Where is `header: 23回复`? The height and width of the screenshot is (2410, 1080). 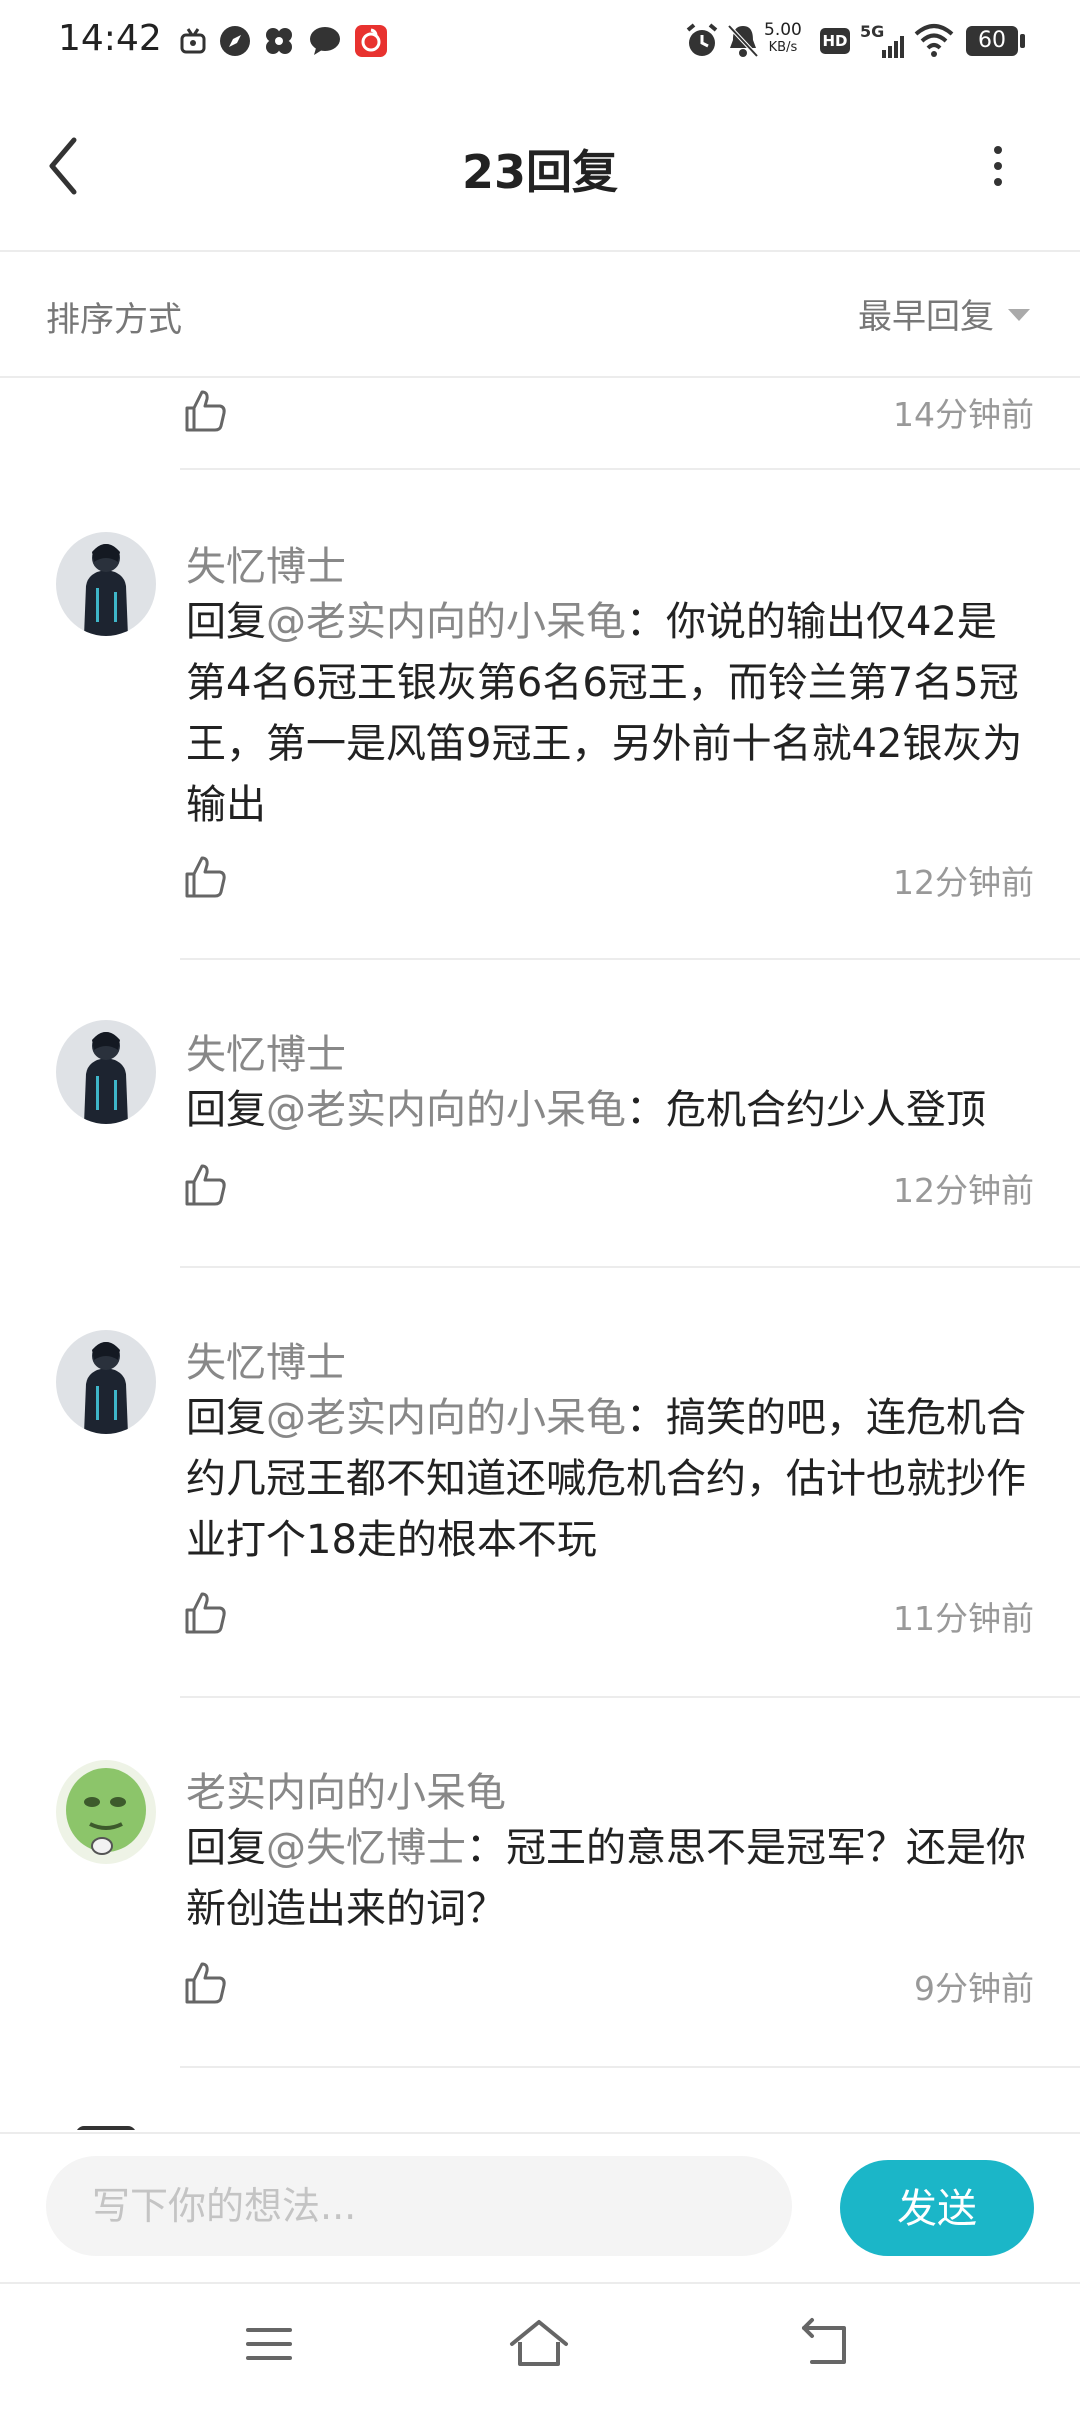 header: 23回复 is located at coordinates (540, 167).